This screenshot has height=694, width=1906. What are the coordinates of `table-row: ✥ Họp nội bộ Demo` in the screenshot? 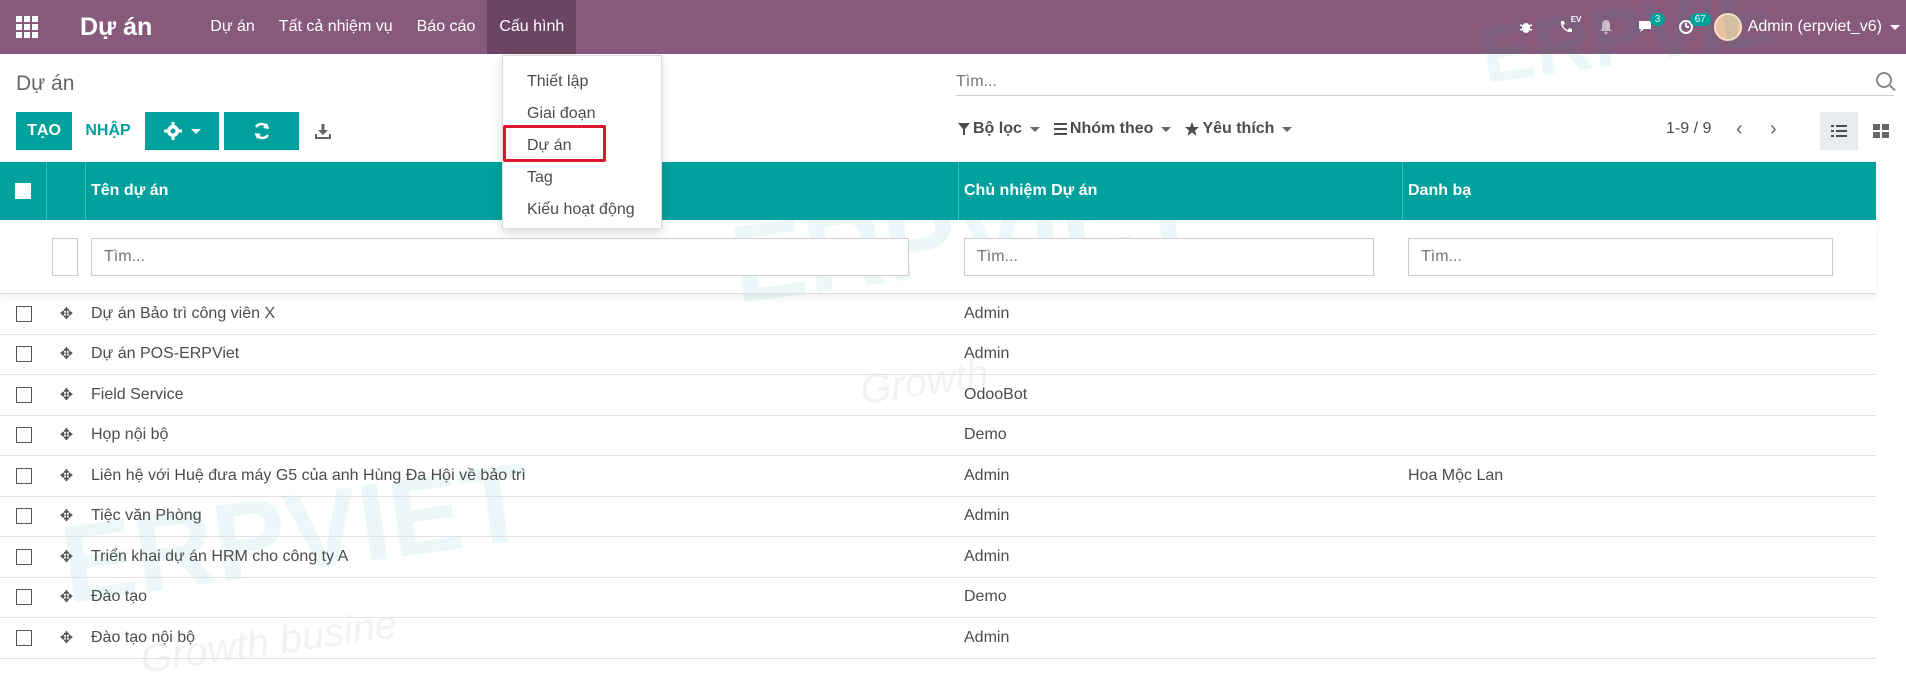 It's located at (938, 436).